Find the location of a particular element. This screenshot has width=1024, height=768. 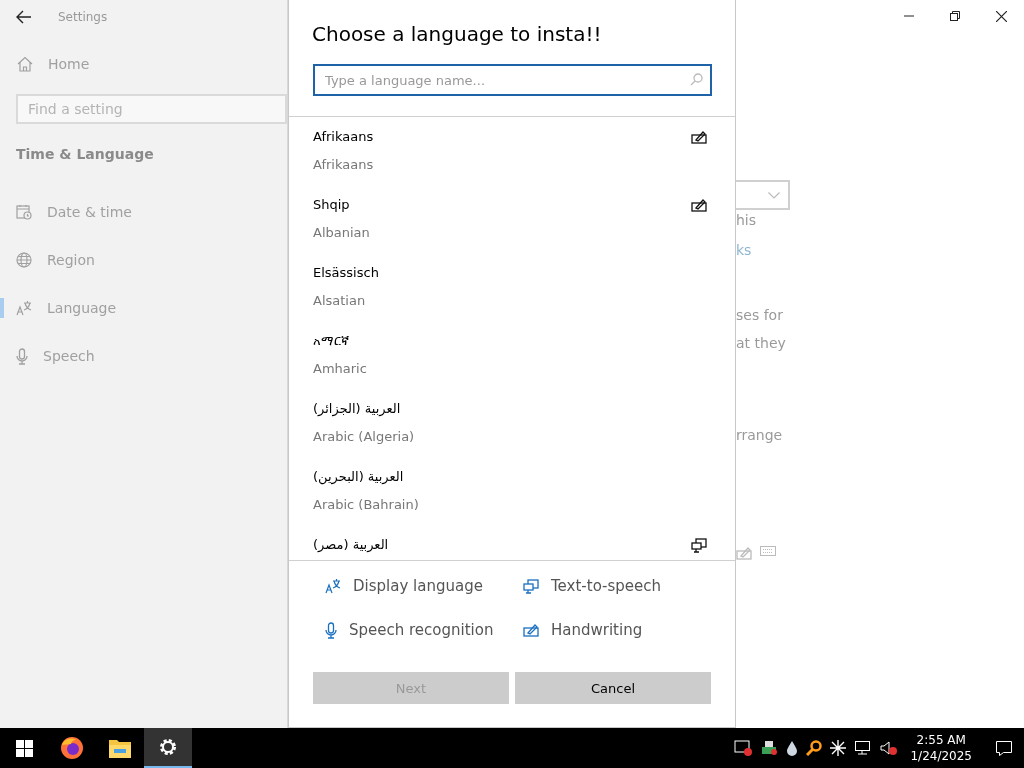

language-name: Afrikaans is located at coordinates (343, 137).